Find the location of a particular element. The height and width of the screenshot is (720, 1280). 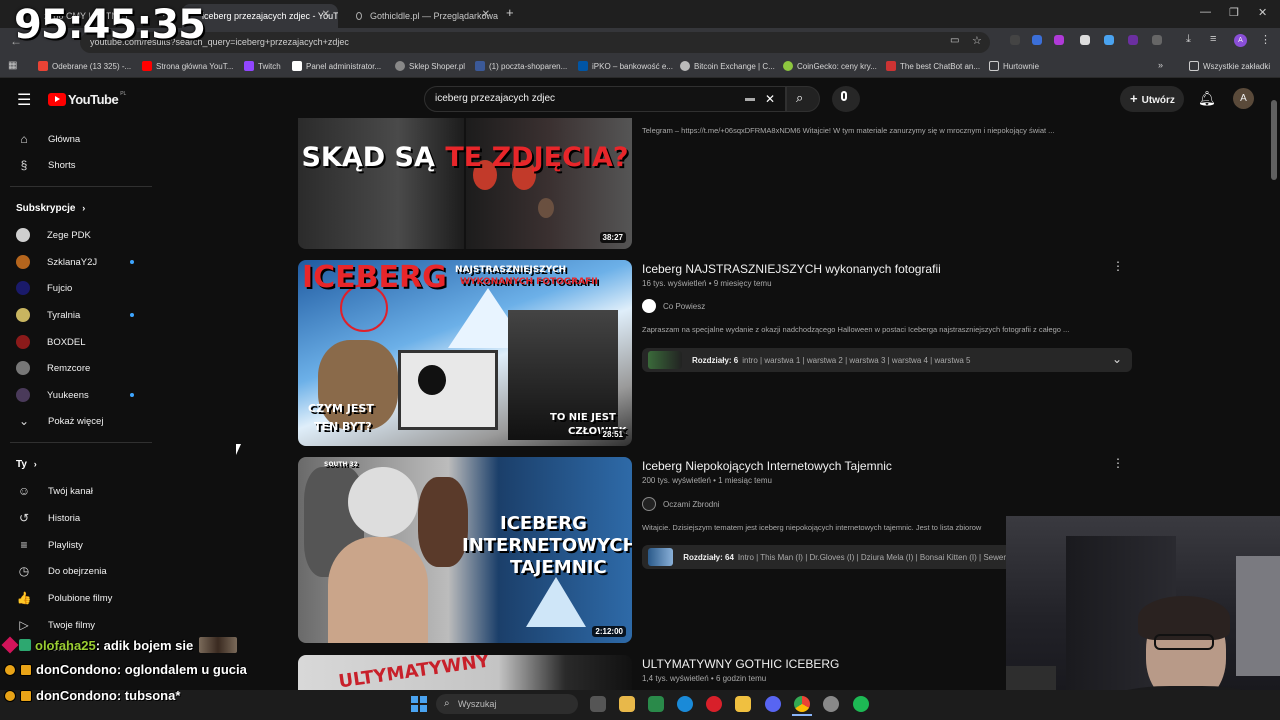

badge-icon is located at coordinates (26, 695).